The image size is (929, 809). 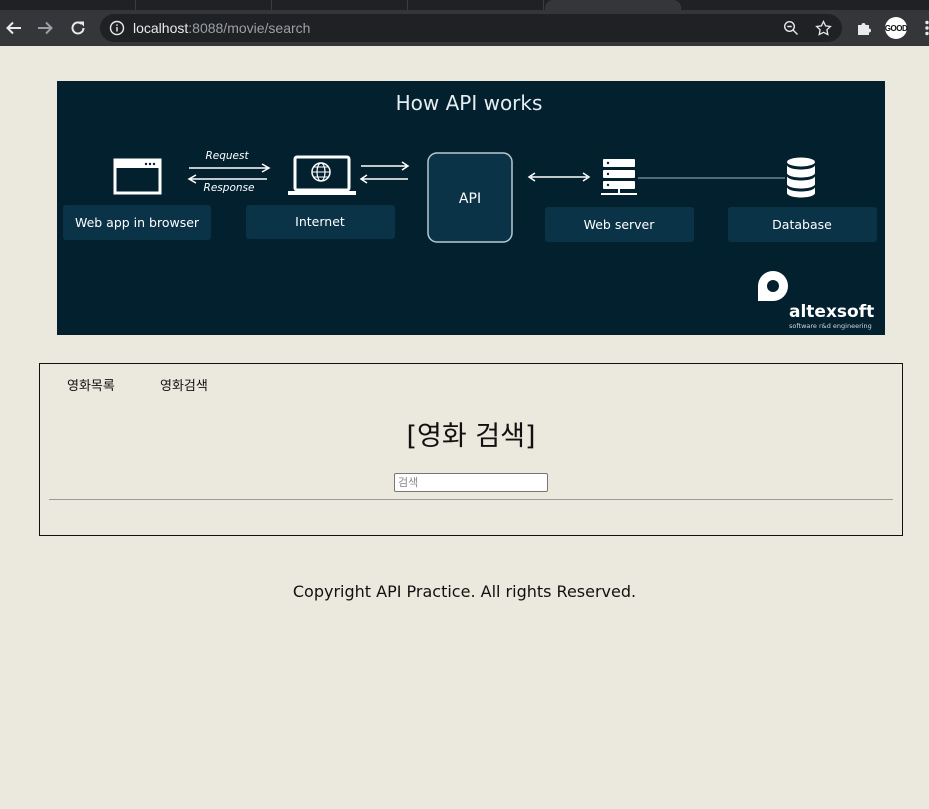 What do you see at coordinates (831, 312) in the screenshot?
I see `brand-name: altexsoft` at bounding box center [831, 312].